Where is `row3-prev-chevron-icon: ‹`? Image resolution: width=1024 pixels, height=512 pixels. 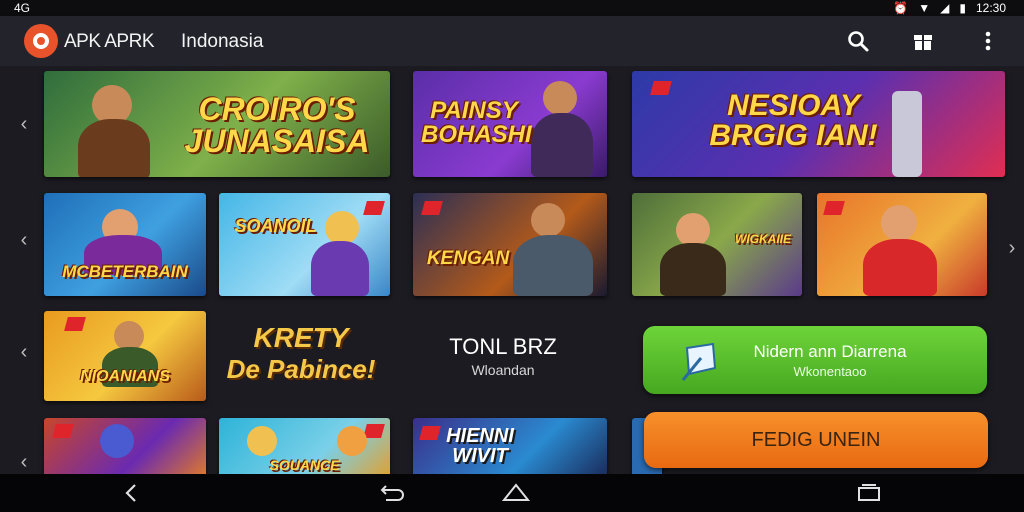
row3-prev-chevron-icon: ‹ is located at coordinates (24, 352).